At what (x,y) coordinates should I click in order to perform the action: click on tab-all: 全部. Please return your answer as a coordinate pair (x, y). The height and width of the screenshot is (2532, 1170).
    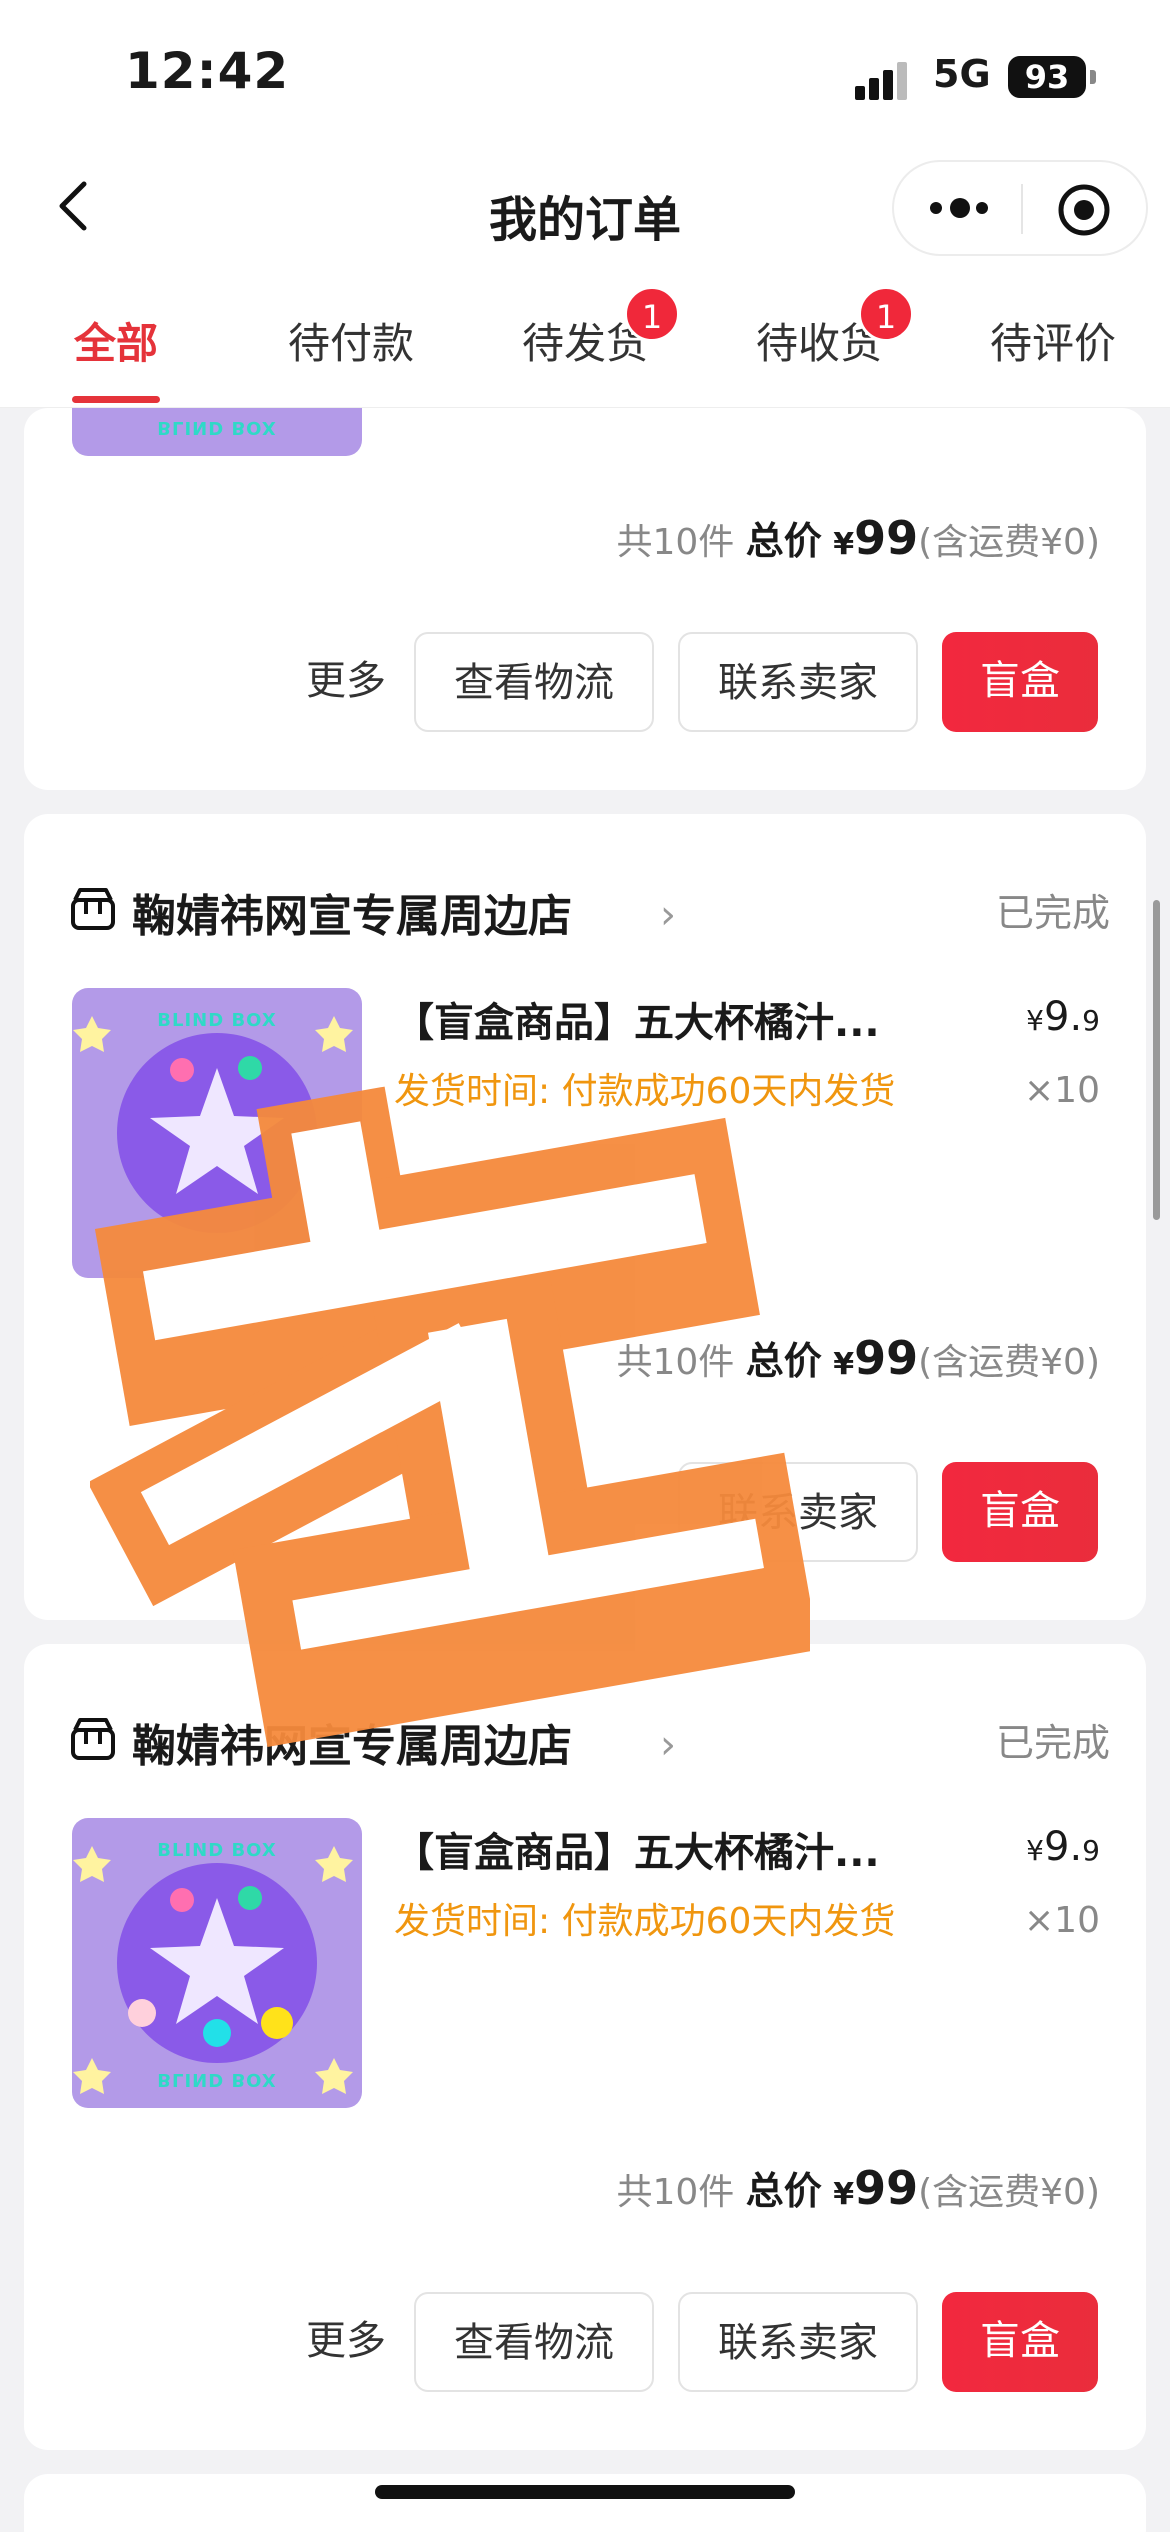
    Looking at the image, I should click on (116, 340).